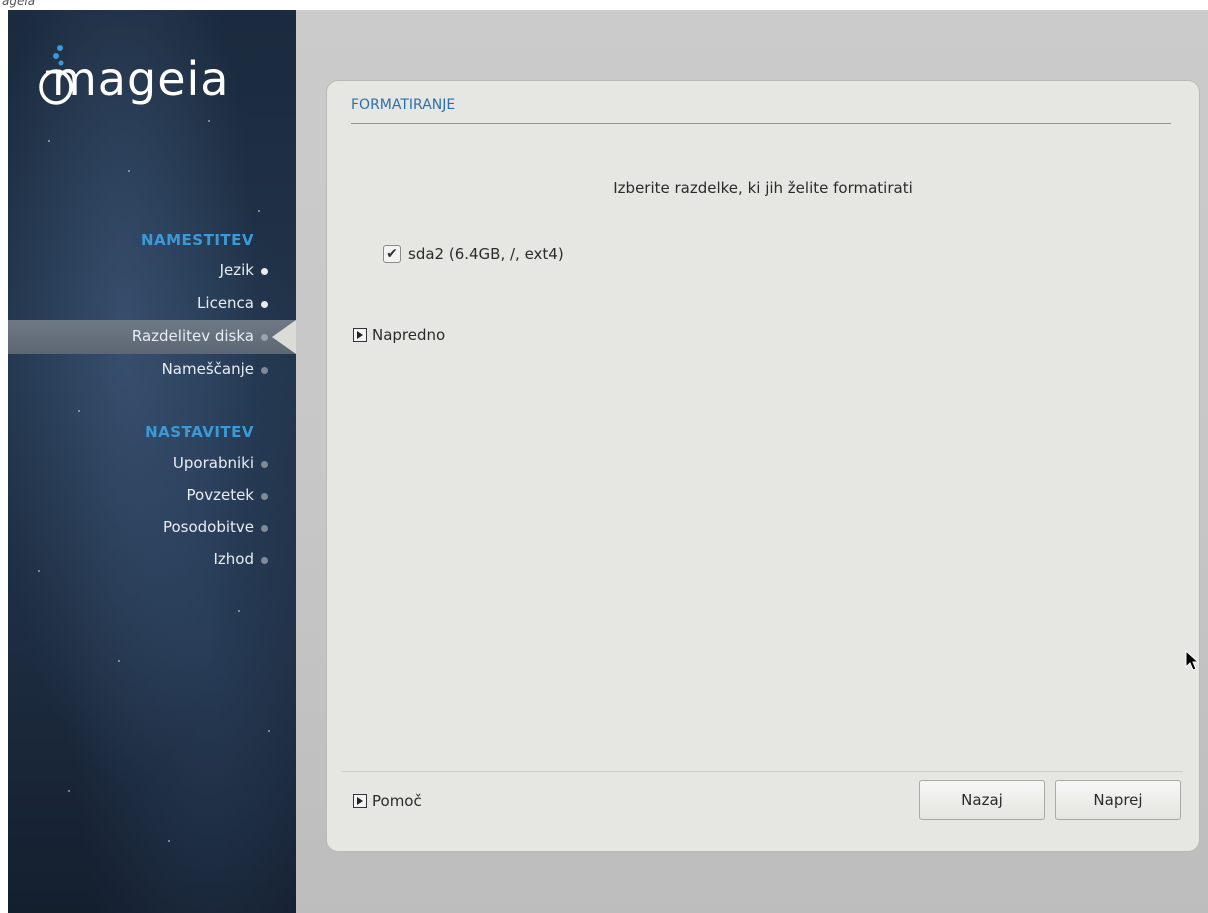  Describe the element at coordinates (220, 495) in the screenshot. I see `step-summary: Povzetek` at that location.